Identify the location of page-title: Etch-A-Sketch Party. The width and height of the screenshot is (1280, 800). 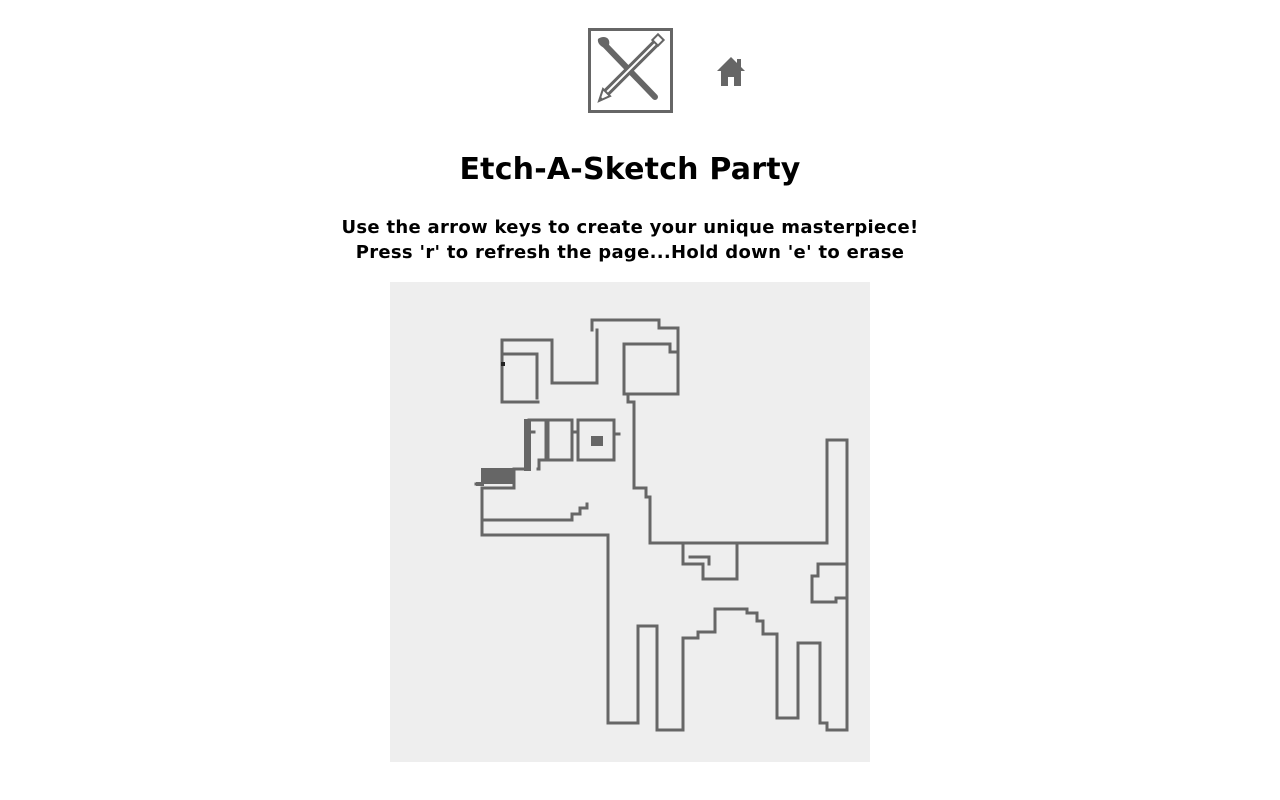
(630, 169).